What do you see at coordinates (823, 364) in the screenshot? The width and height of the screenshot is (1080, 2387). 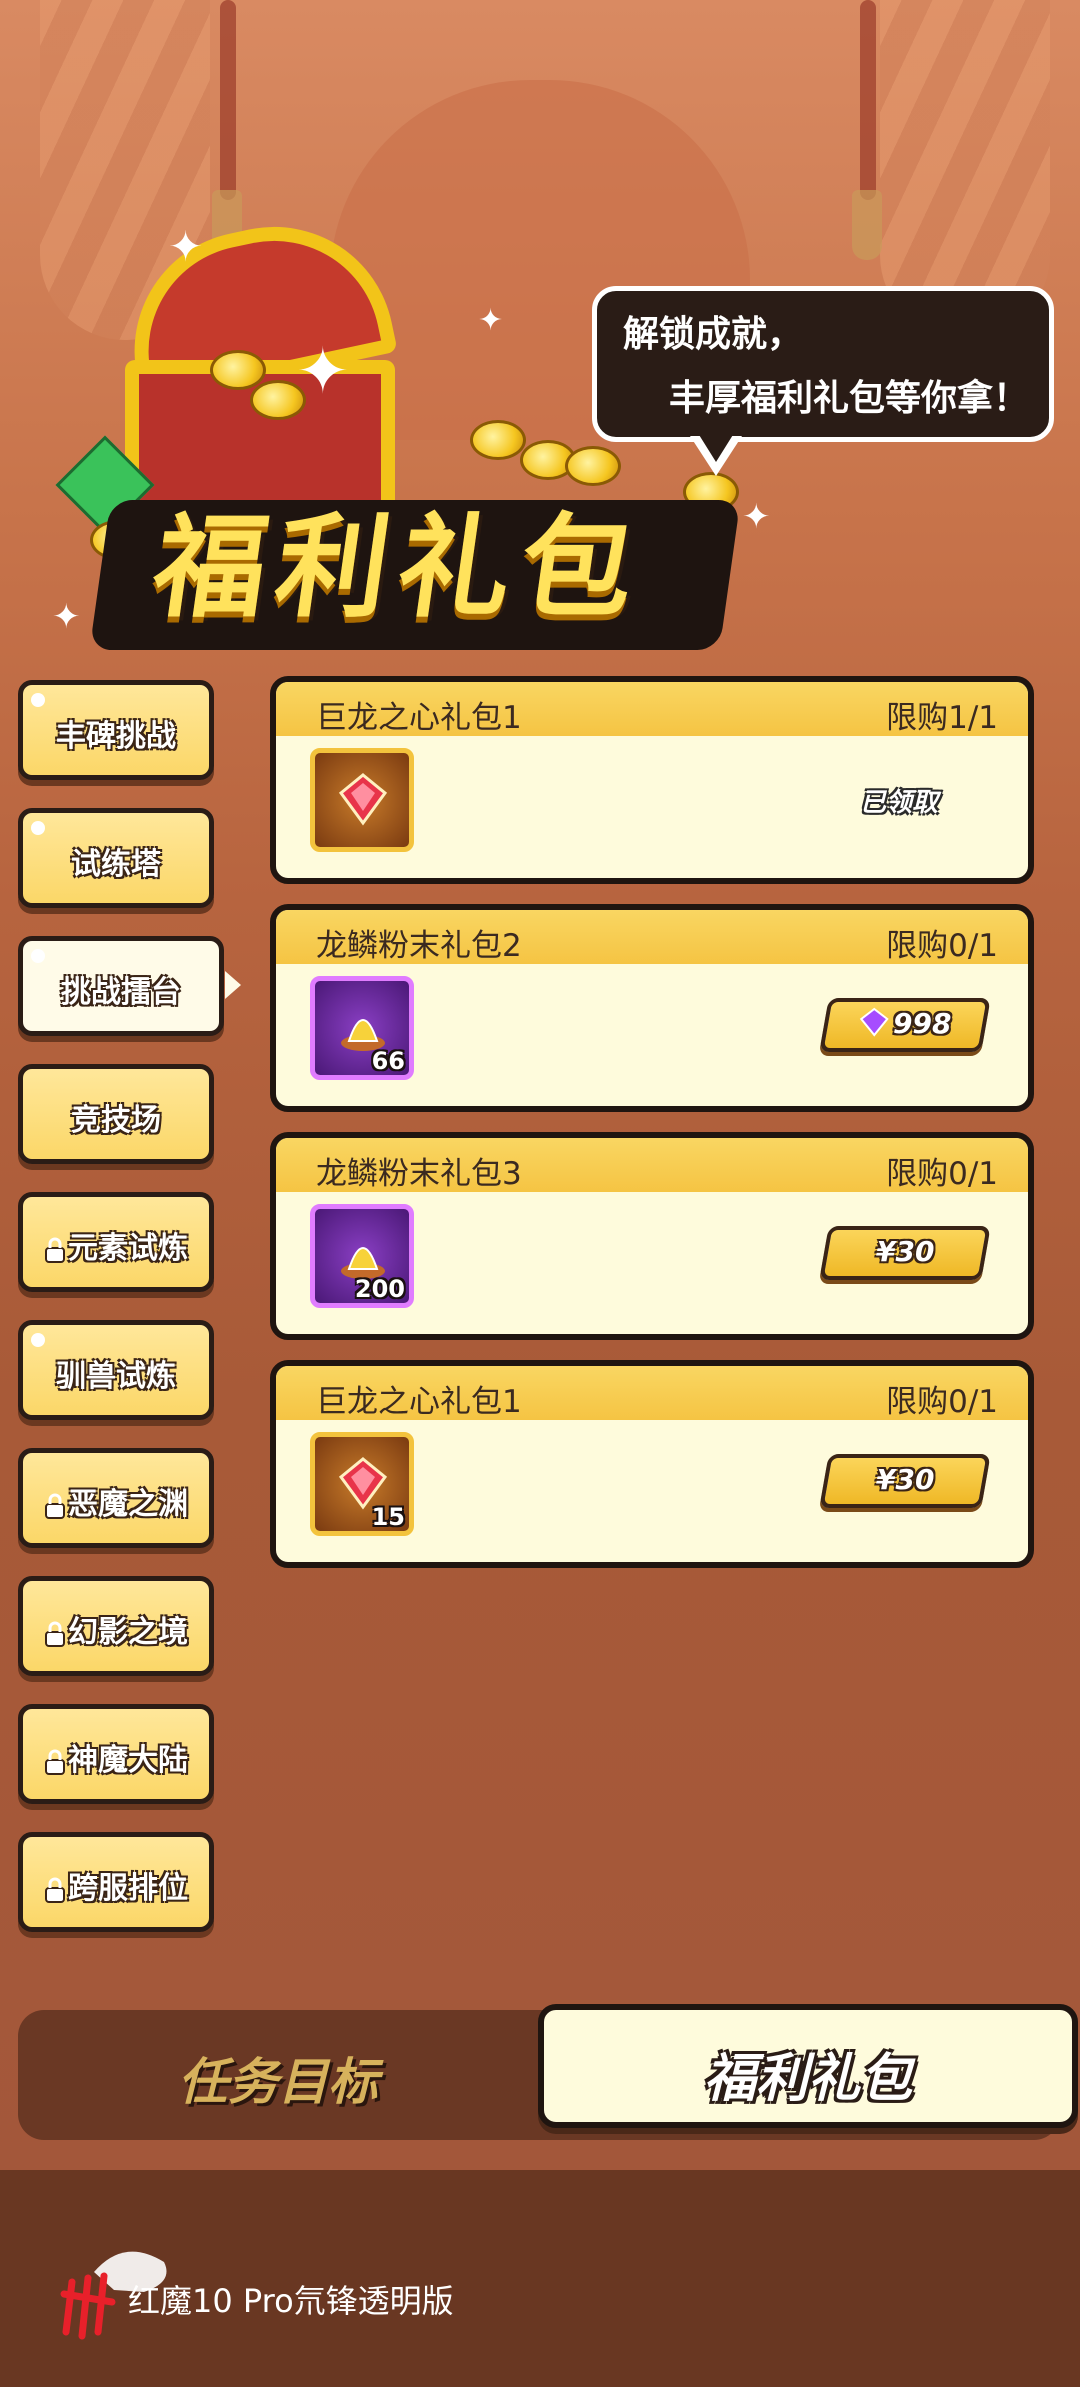 I see `speech-bubble: 解锁成就， 丰厚福利礼包等你拿！` at bounding box center [823, 364].